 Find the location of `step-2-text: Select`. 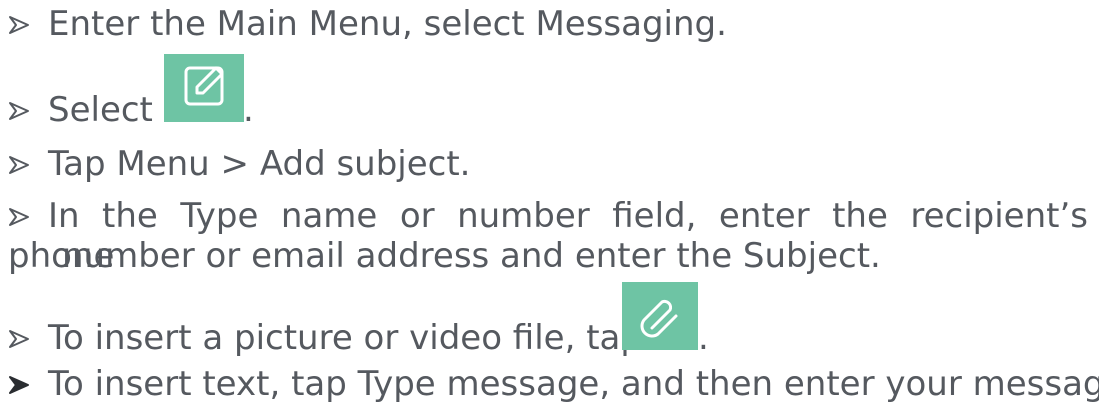

step-2-text: Select is located at coordinates (100, 110).